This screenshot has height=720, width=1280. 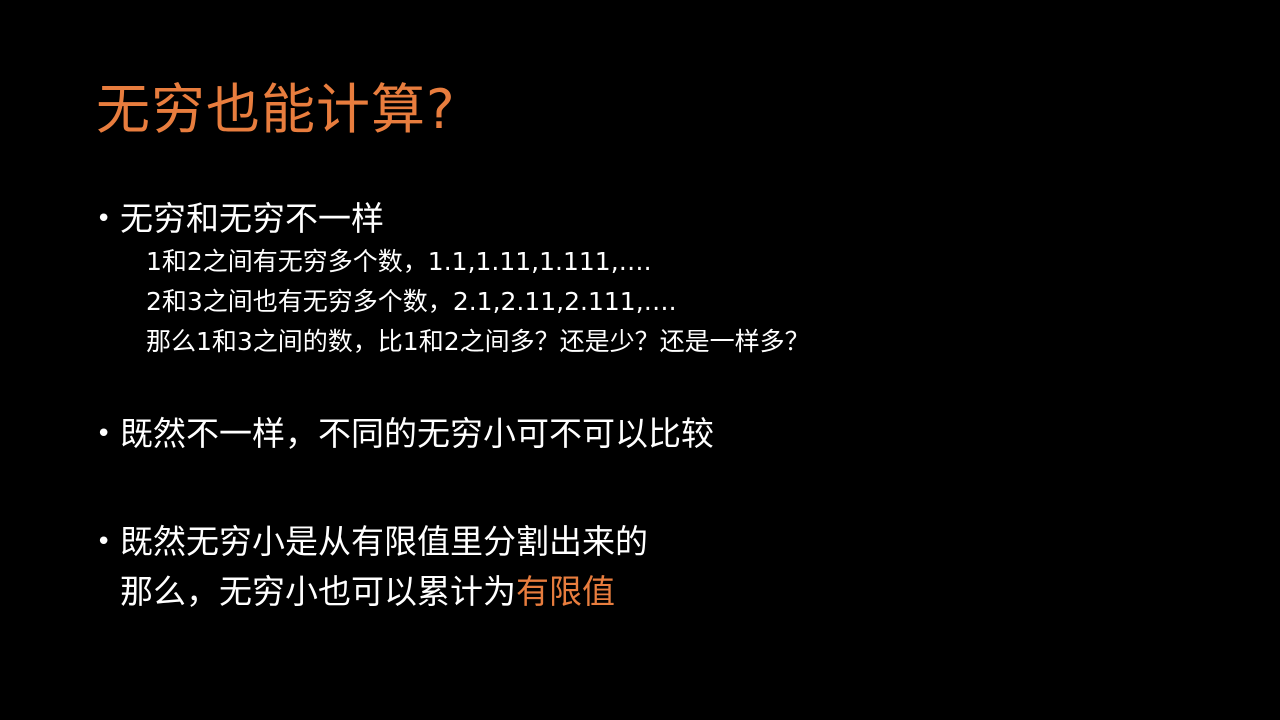 What do you see at coordinates (318, 591) in the screenshot?
I see `continuation-text: 那么，无穷小也可以累计为` at bounding box center [318, 591].